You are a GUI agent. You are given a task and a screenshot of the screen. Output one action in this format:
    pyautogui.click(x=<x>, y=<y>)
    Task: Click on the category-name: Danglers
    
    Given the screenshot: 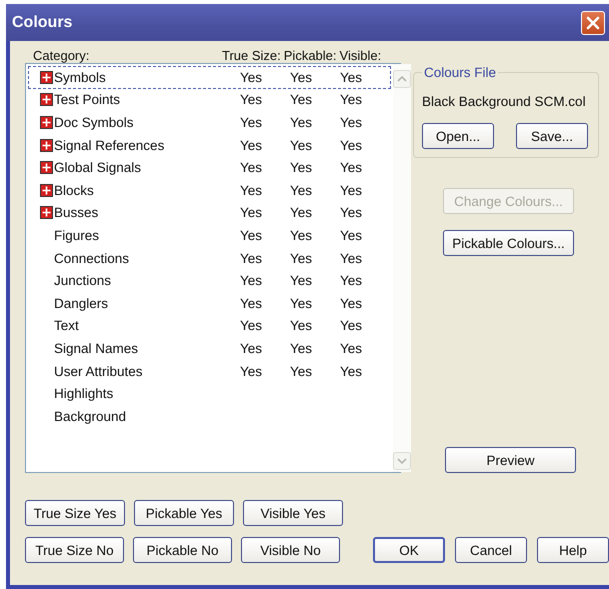 What is the action you would take?
    pyautogui.click(x=82, y=303)
    